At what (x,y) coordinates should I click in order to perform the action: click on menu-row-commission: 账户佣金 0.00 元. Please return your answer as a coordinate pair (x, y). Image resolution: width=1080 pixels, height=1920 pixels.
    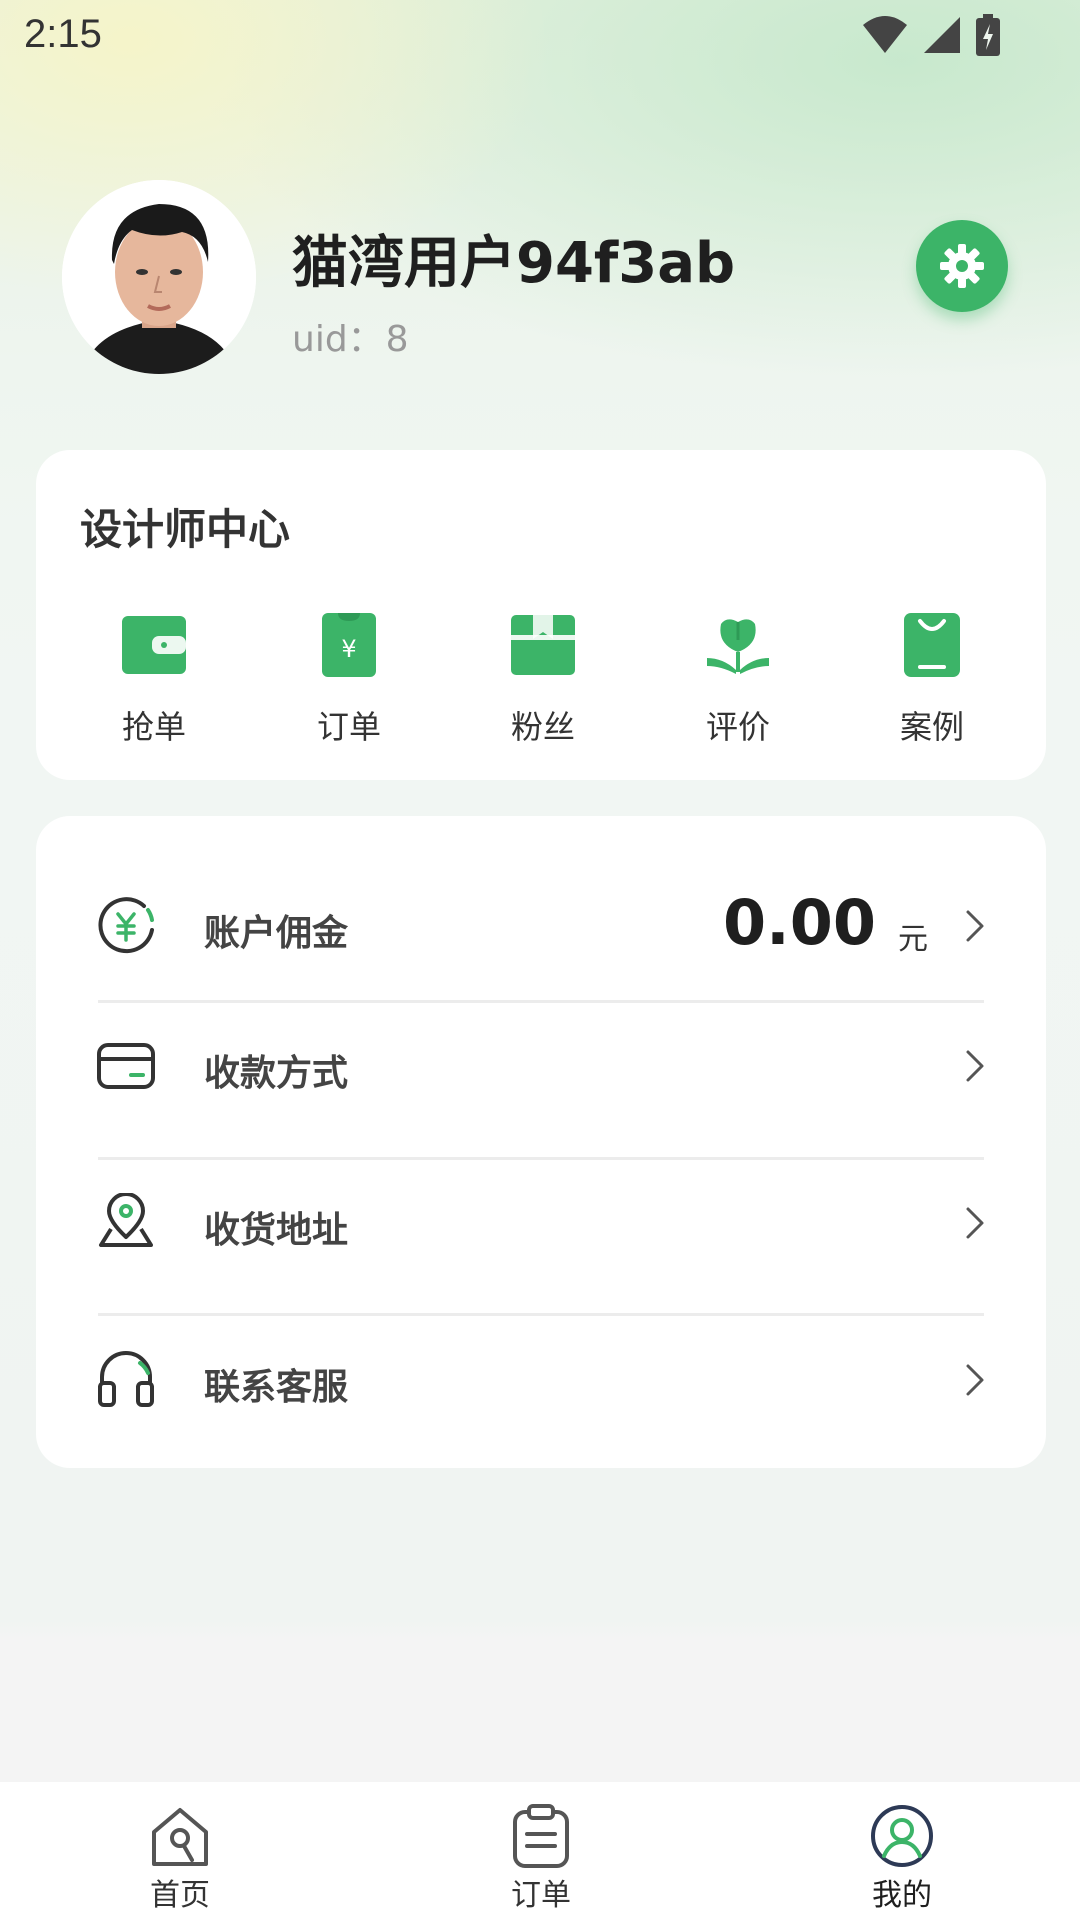
    Looking at the image, I should click on (541, 926).